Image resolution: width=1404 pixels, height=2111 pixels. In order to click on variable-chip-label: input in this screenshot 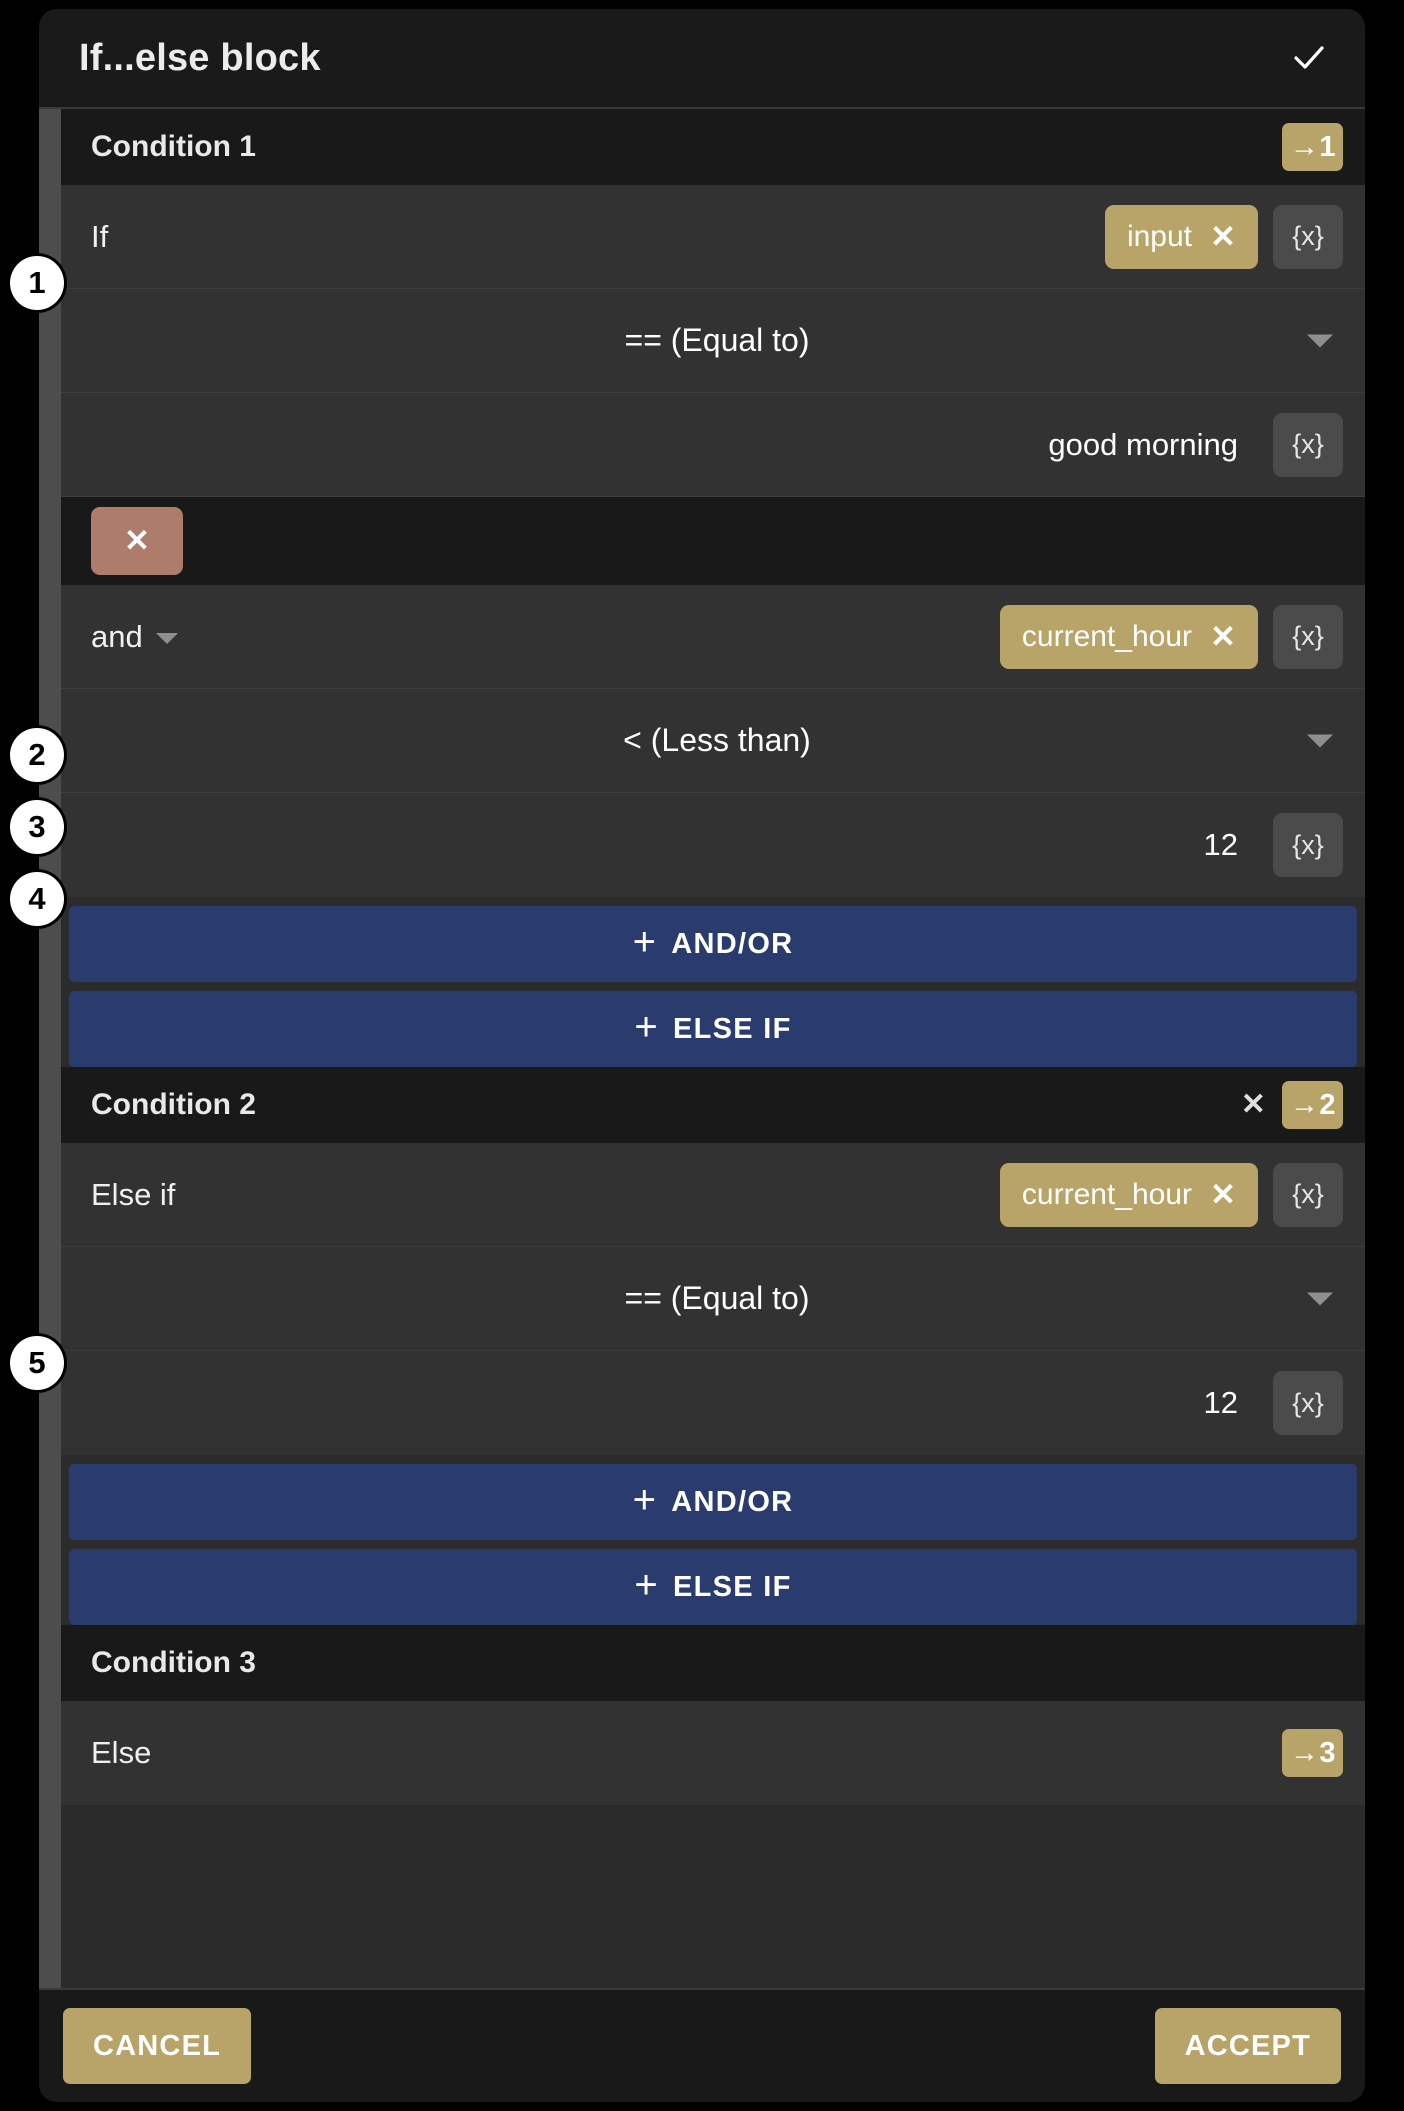, I will do `click(1159, 236)`.